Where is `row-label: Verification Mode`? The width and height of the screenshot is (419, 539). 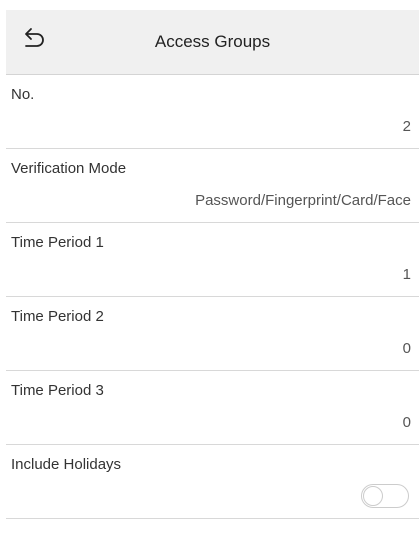
row-label: Verification Mode is located at coordinates (69, 168).